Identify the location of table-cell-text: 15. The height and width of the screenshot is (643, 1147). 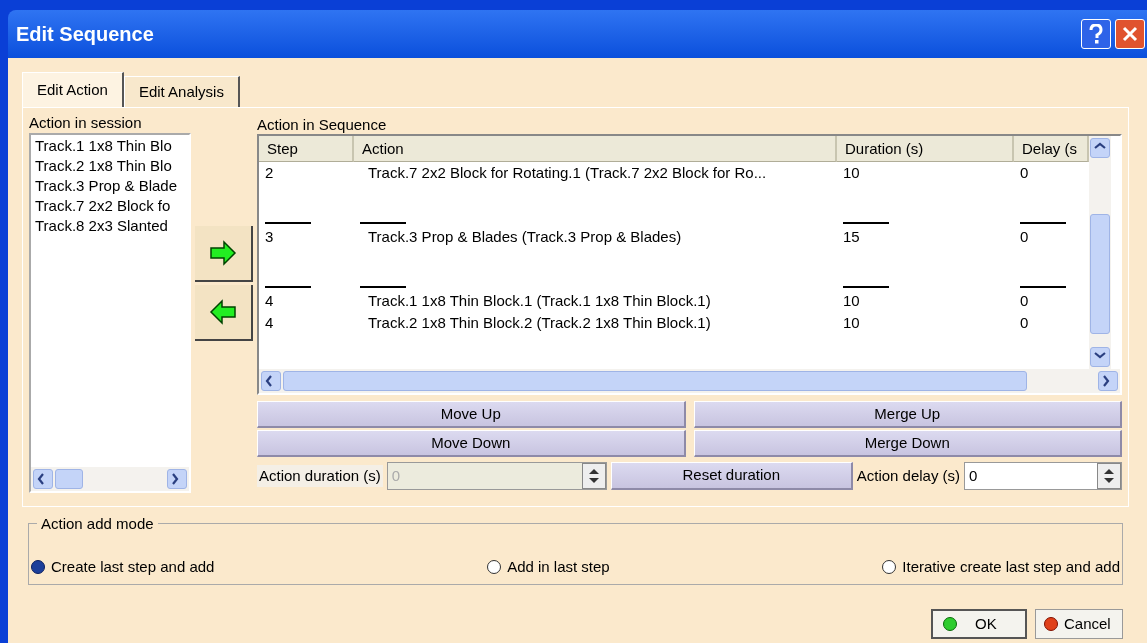
(851, 237).